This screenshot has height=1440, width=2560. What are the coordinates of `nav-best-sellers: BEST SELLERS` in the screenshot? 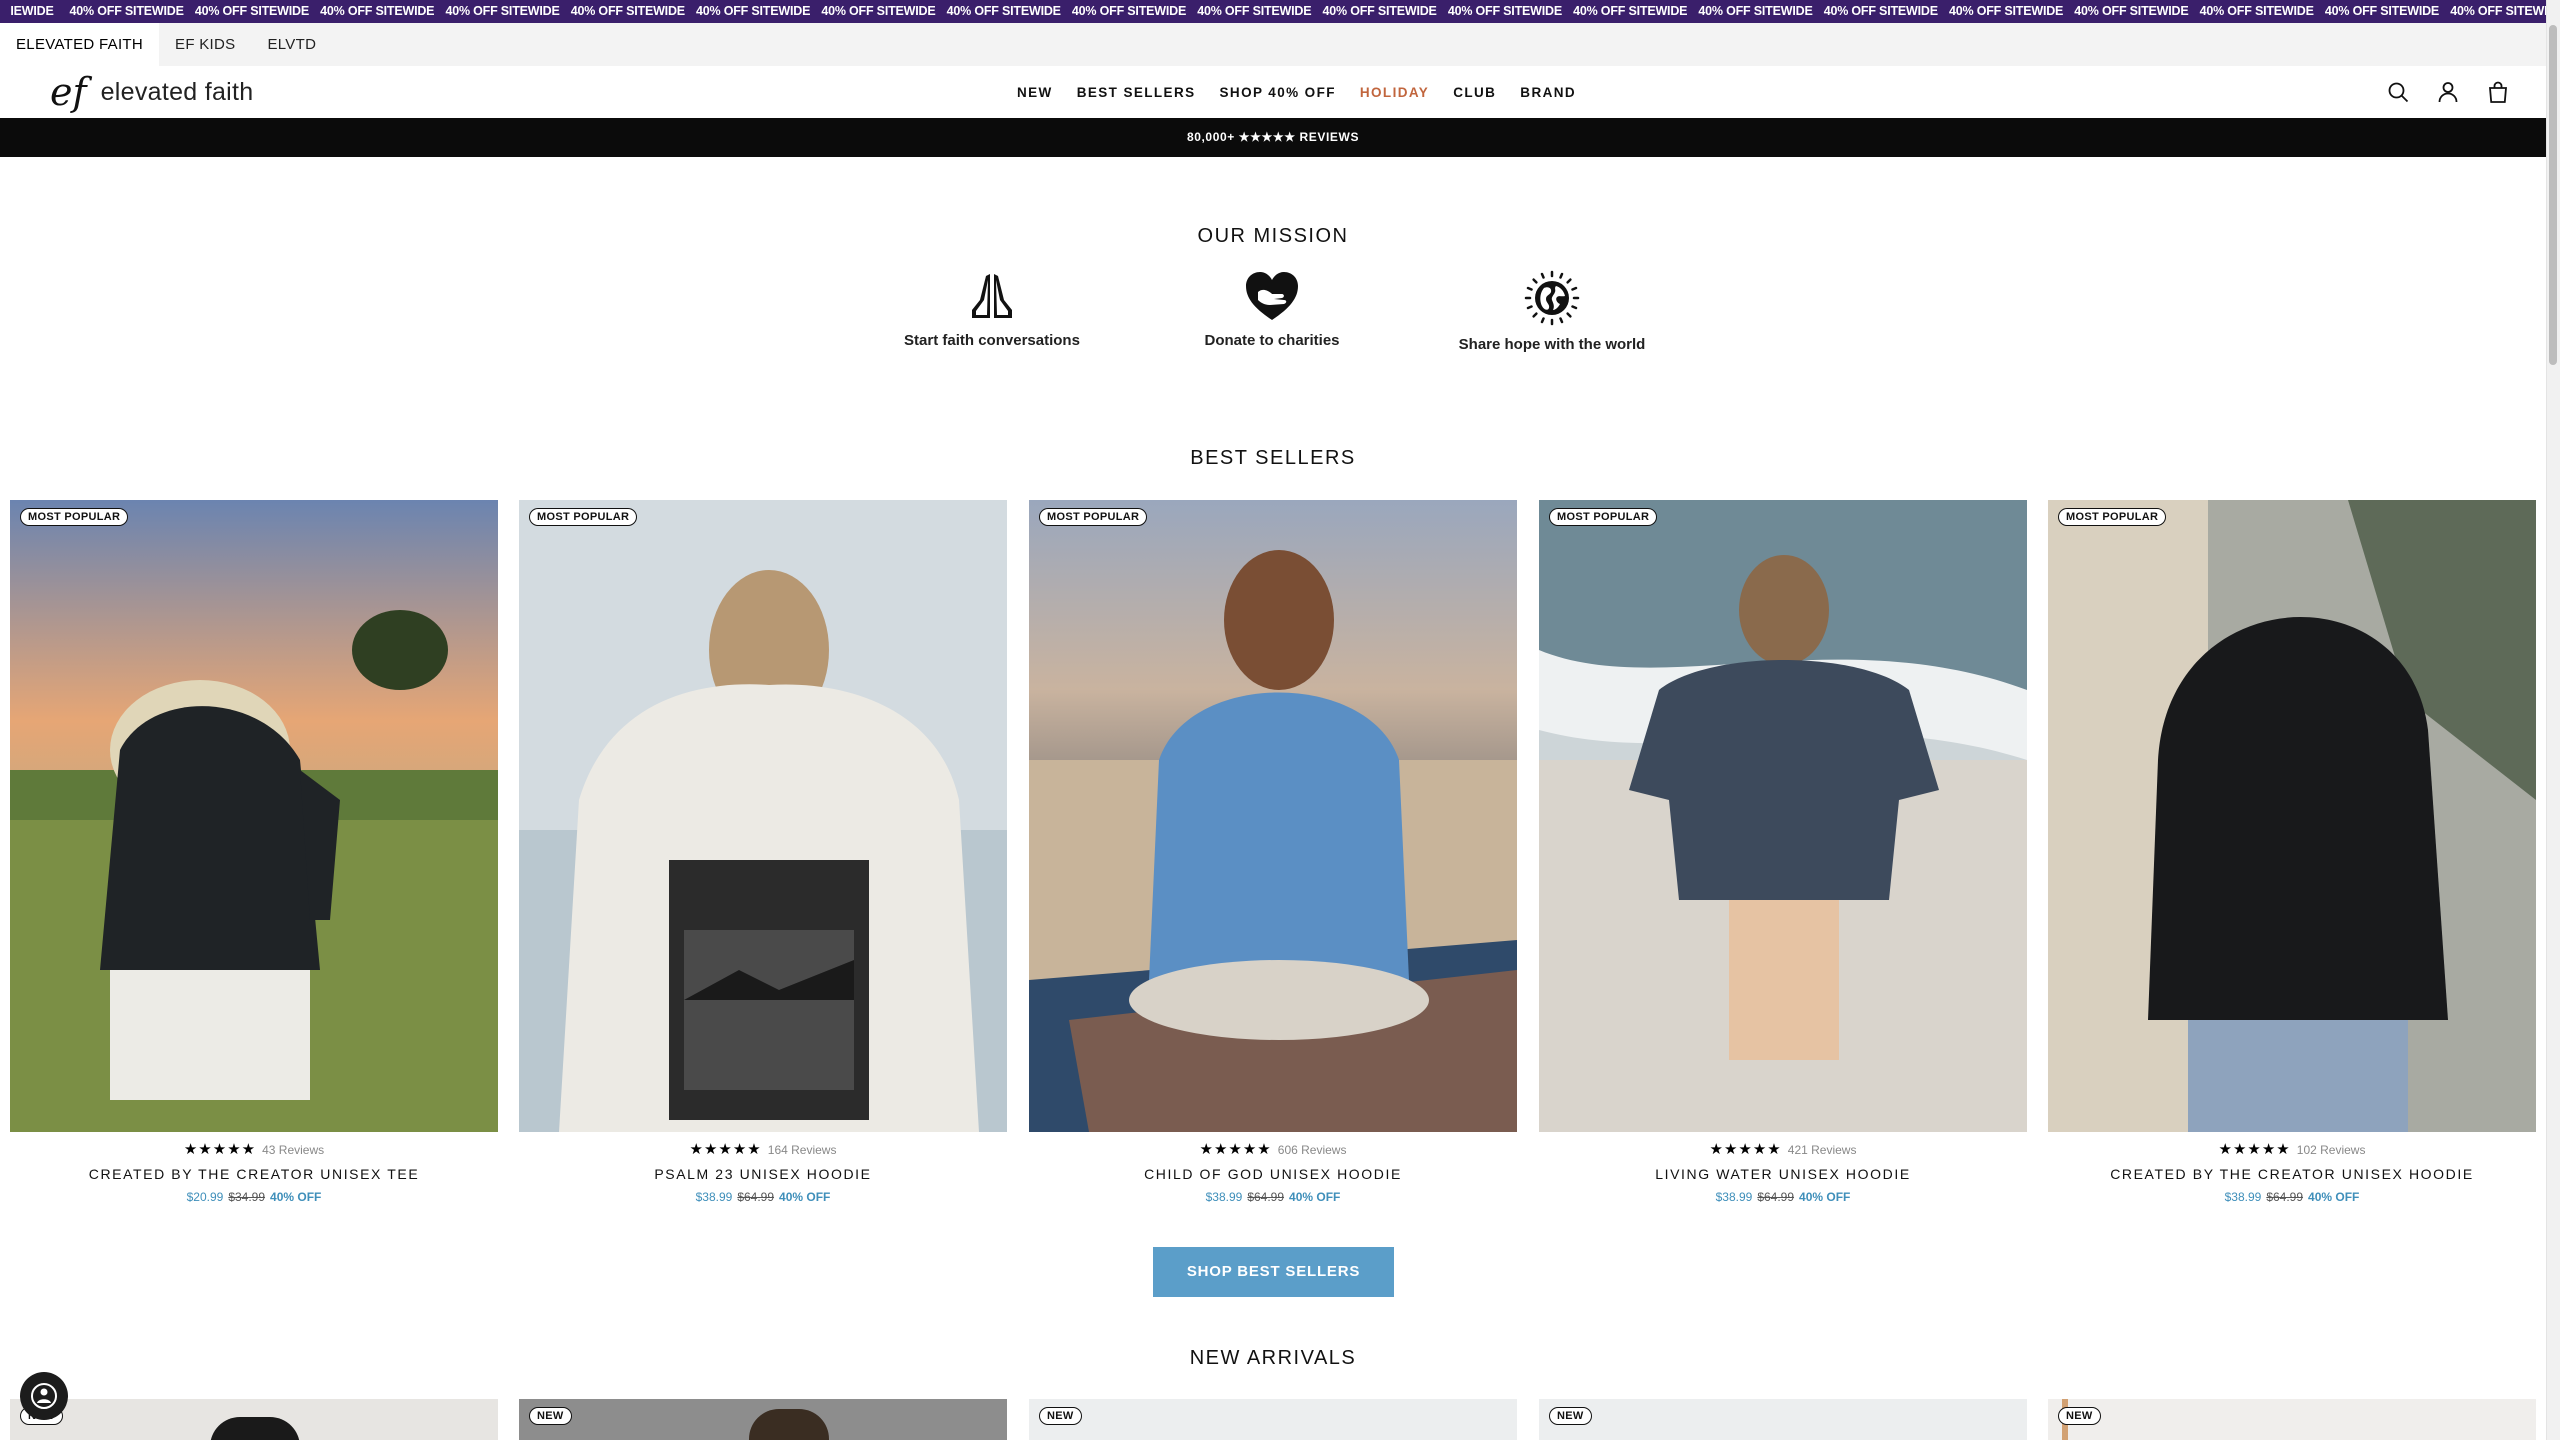 It's located at (1136, 92).